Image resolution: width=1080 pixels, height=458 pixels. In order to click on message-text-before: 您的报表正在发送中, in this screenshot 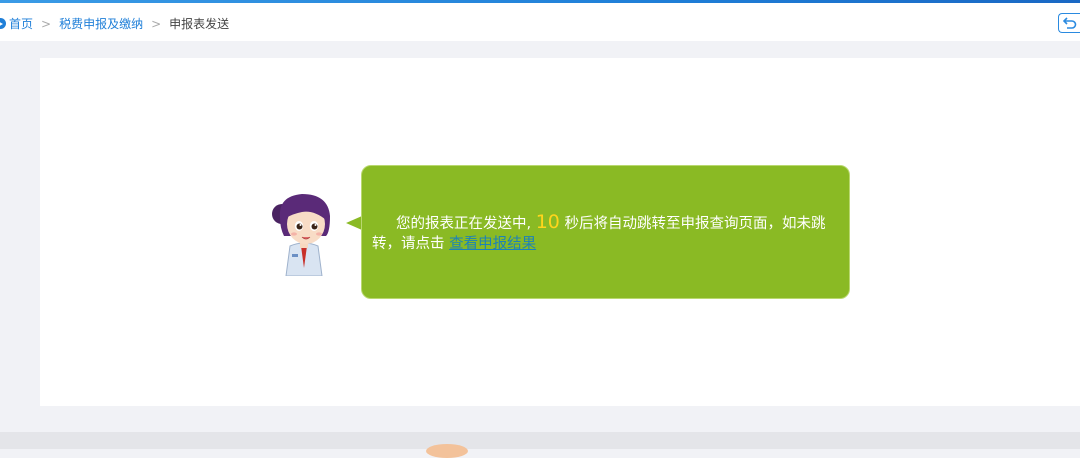, I will do `click(464, 224)`.